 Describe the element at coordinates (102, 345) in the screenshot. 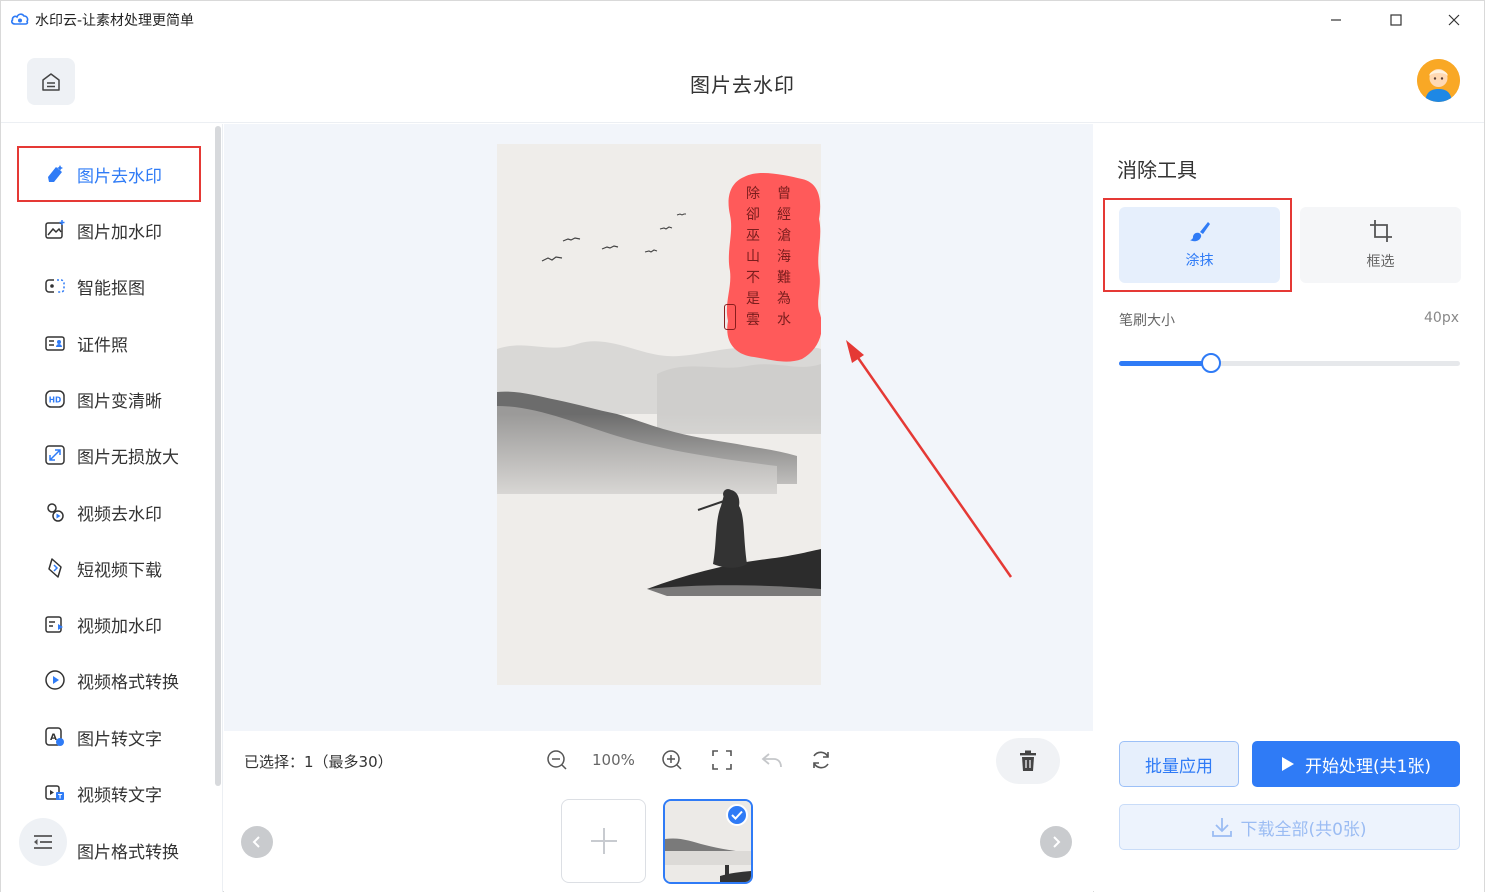

I see `sidebar-item-label: 证件照` at that location.